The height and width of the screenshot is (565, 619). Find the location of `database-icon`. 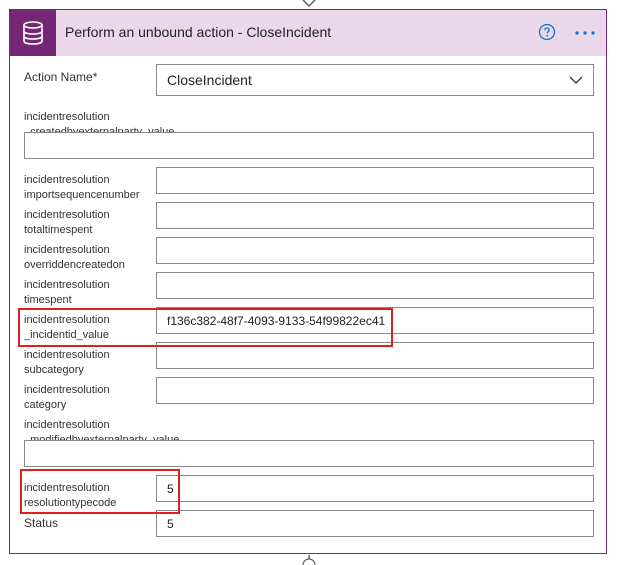

database-icon is located at coordinates (33, 33).